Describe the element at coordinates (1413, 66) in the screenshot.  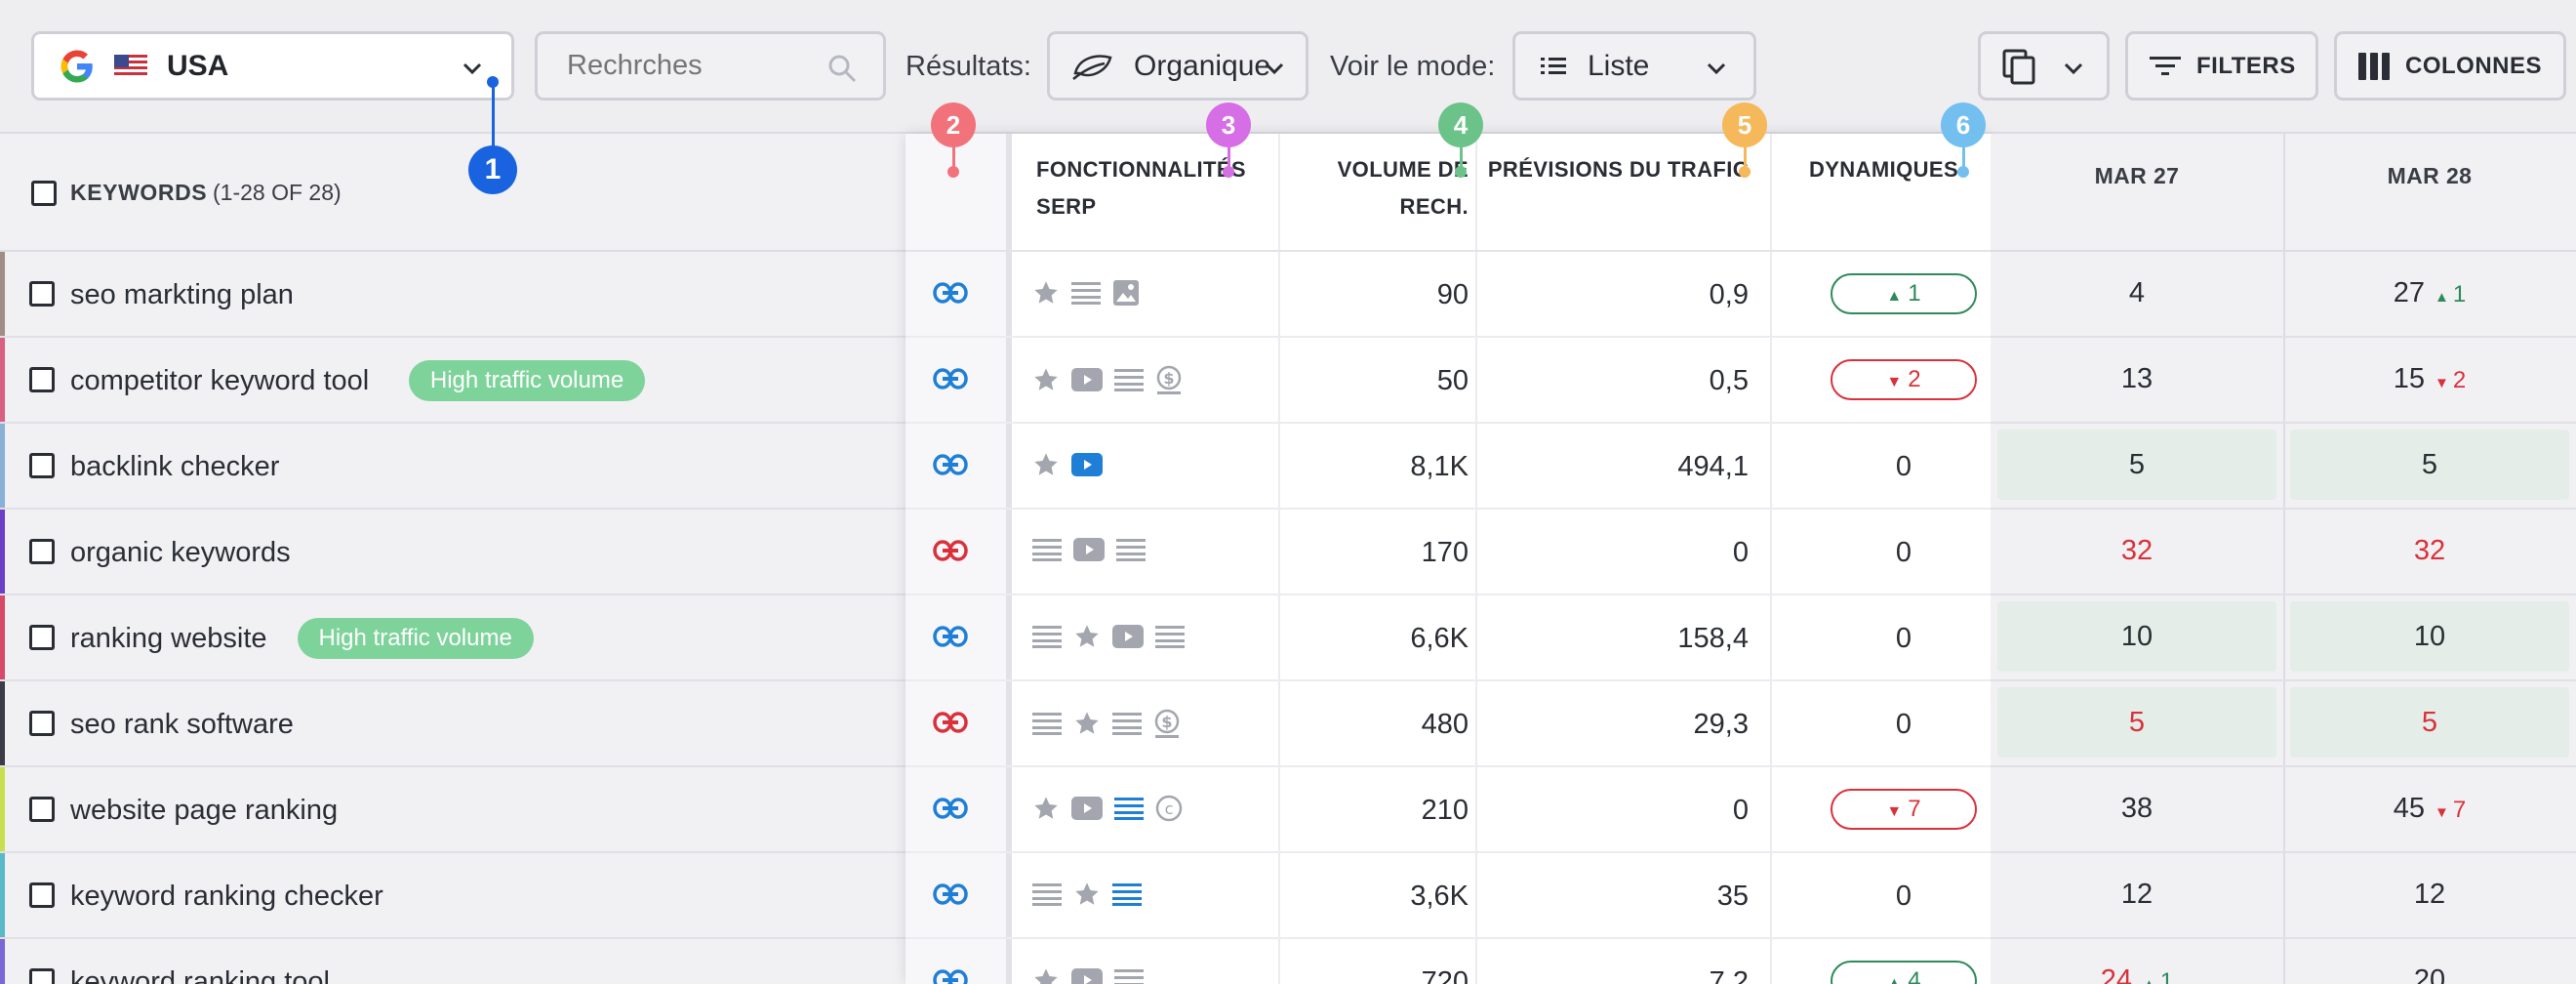
I see `mode-label: Voir le mode:` at that location.